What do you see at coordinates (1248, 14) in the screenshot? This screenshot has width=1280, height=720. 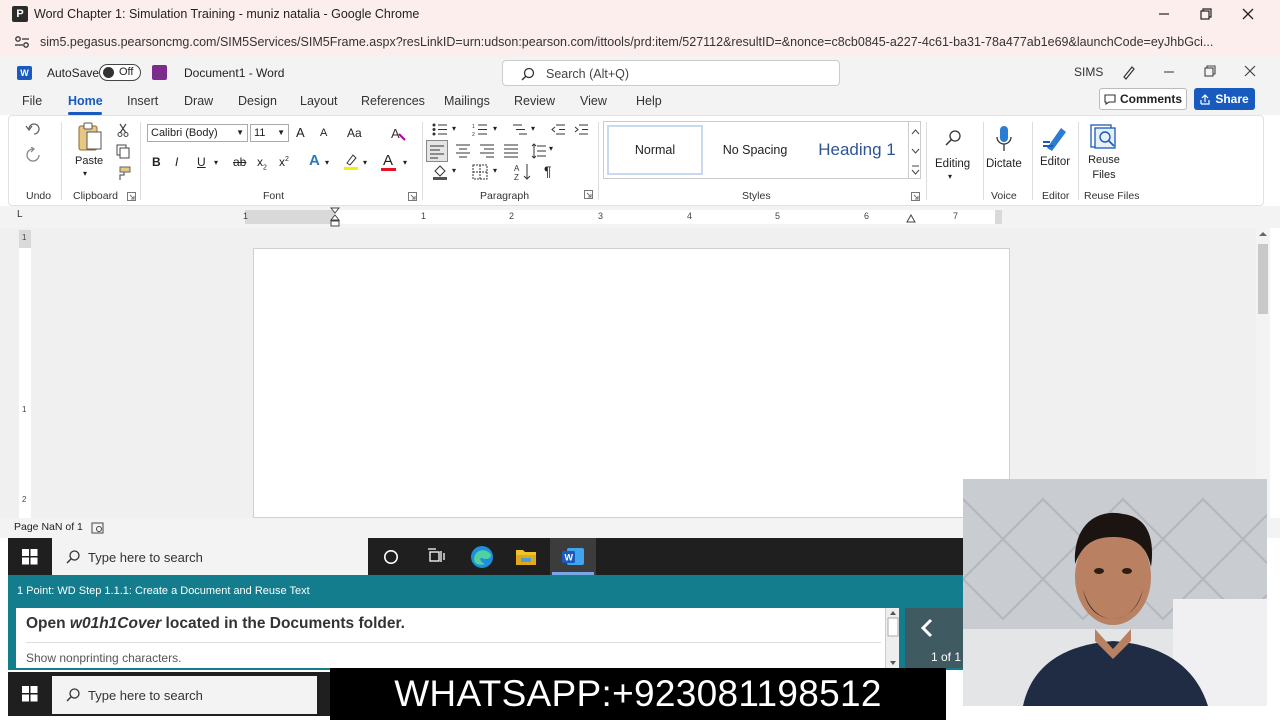 I see `close-button` at bounding box center [1248, 14].